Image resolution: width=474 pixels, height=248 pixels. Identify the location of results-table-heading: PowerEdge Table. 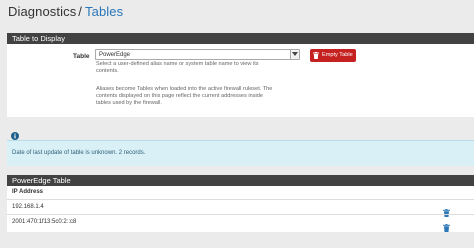
(240, 180).